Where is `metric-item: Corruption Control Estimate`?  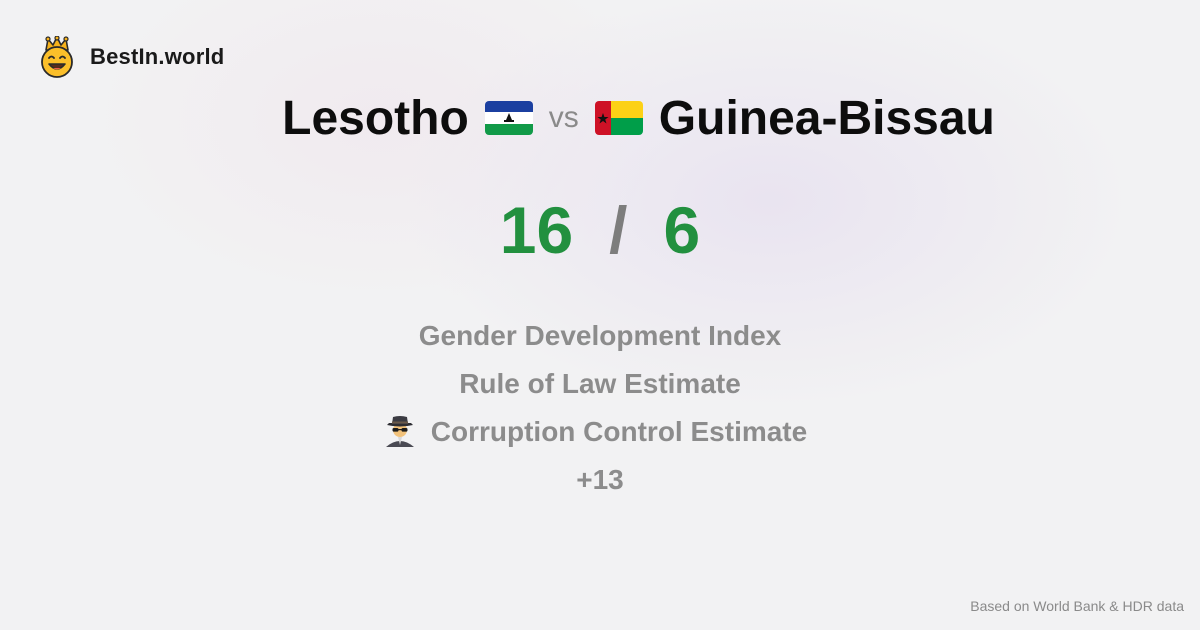
metric-item: Corruption Control Estimate is located at coordinates (600, 432).